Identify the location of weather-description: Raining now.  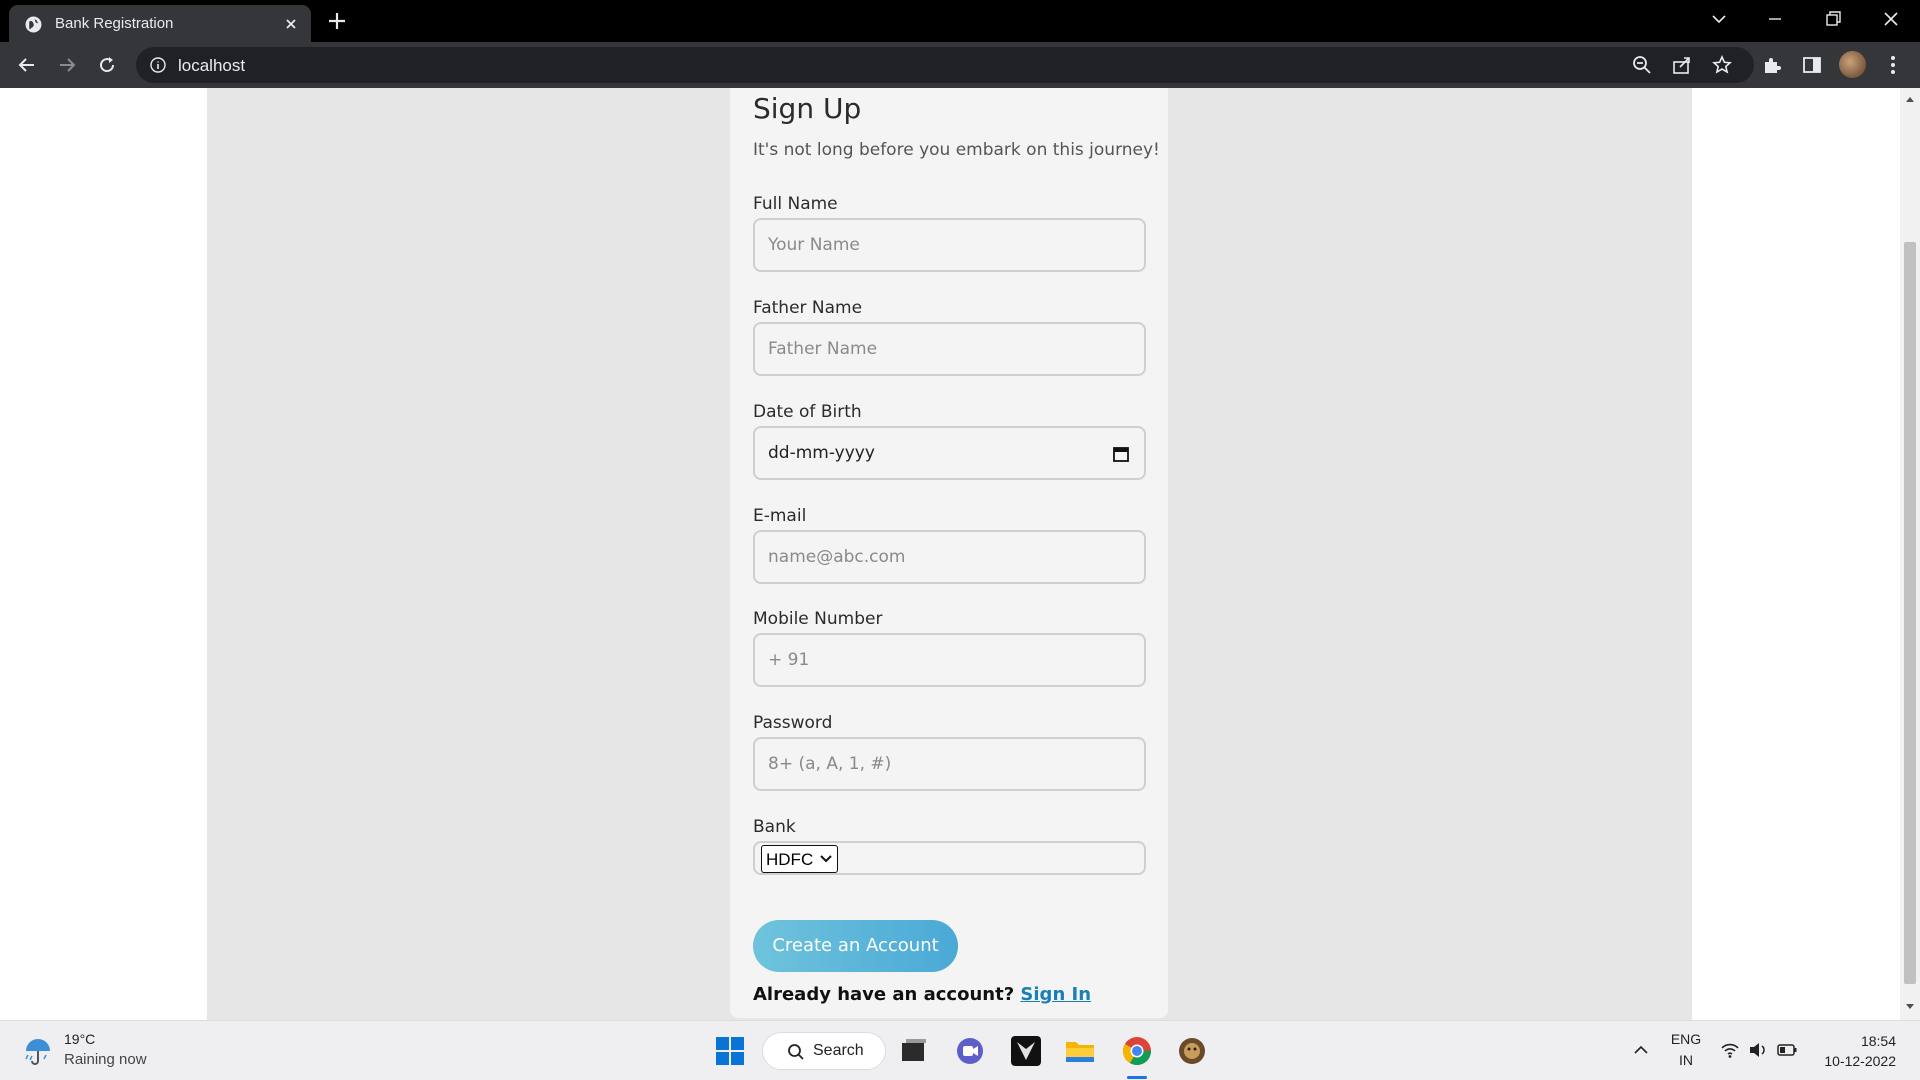
(105, 1059).